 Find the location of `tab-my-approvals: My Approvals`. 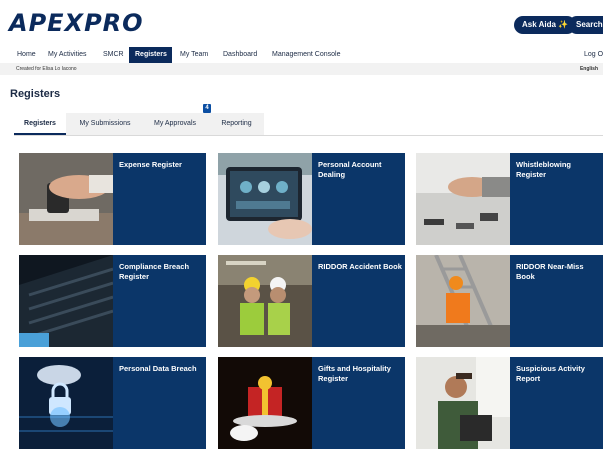

tab-my-approvals: My Approvals is located at coordinates (175, 124).